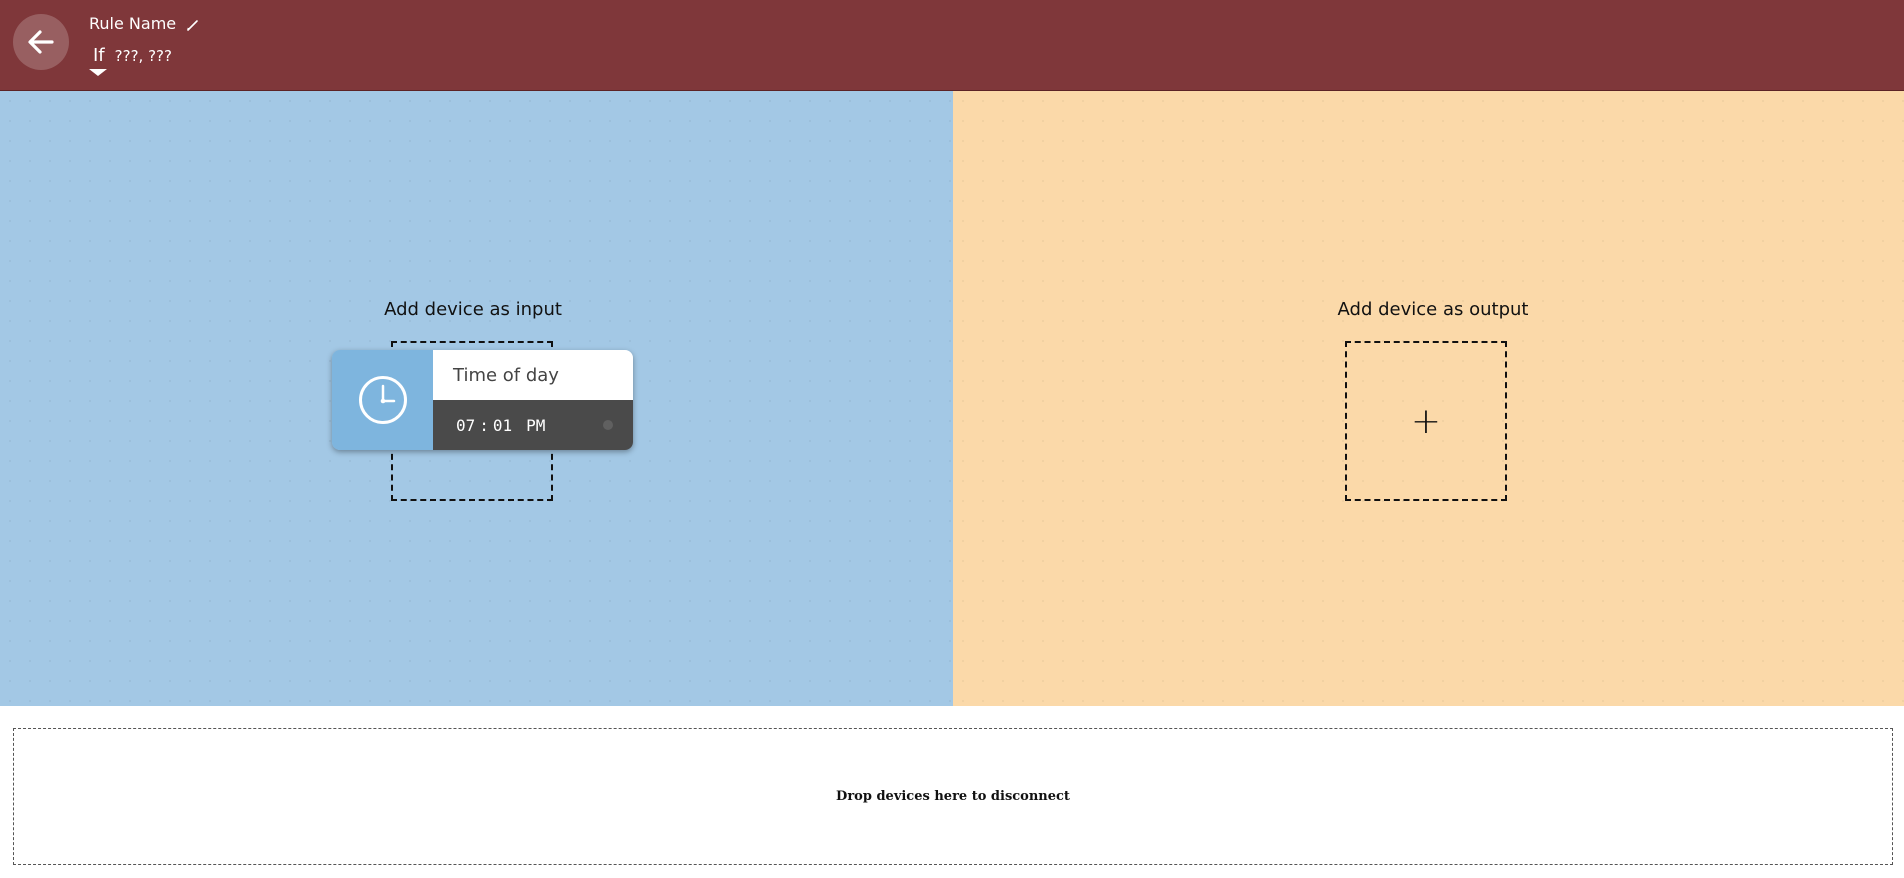  Describe the element at coordinates (502, 425) in the screenshot. I see `minute-field: 01` at that location.